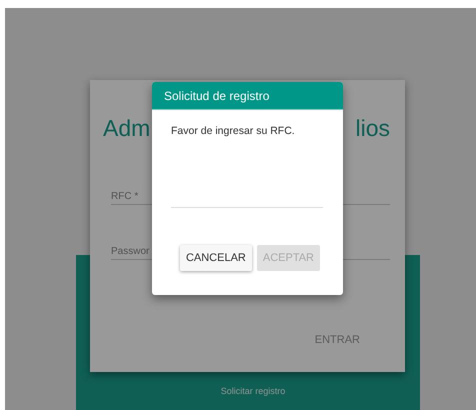  Describe the element at coordinates (126, 128) in the screenshot. I see `page-title: Adm` at that location.